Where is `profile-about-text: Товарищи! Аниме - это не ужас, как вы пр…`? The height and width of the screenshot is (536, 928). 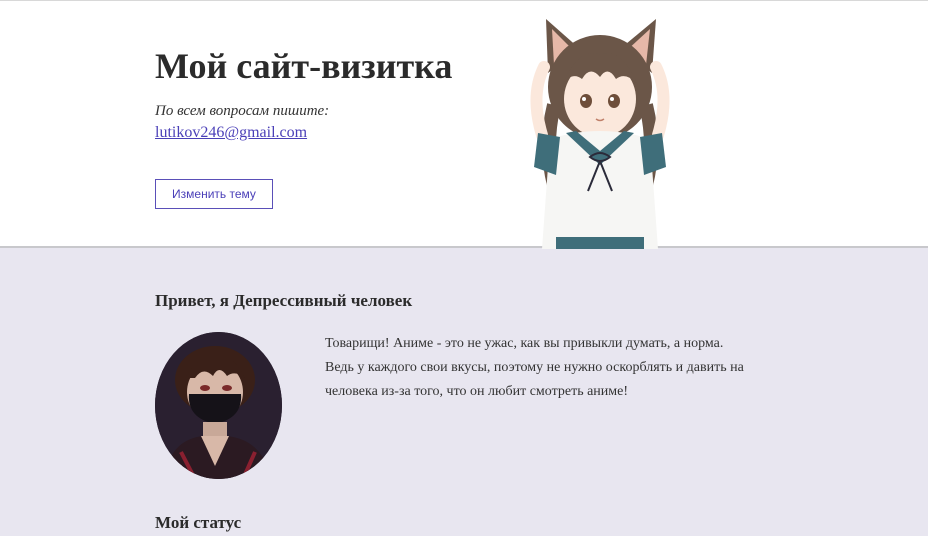 profile-about-text: Товарищи! Аниме - это не ужас, как вы пр… is located at coordinates (534, 367).